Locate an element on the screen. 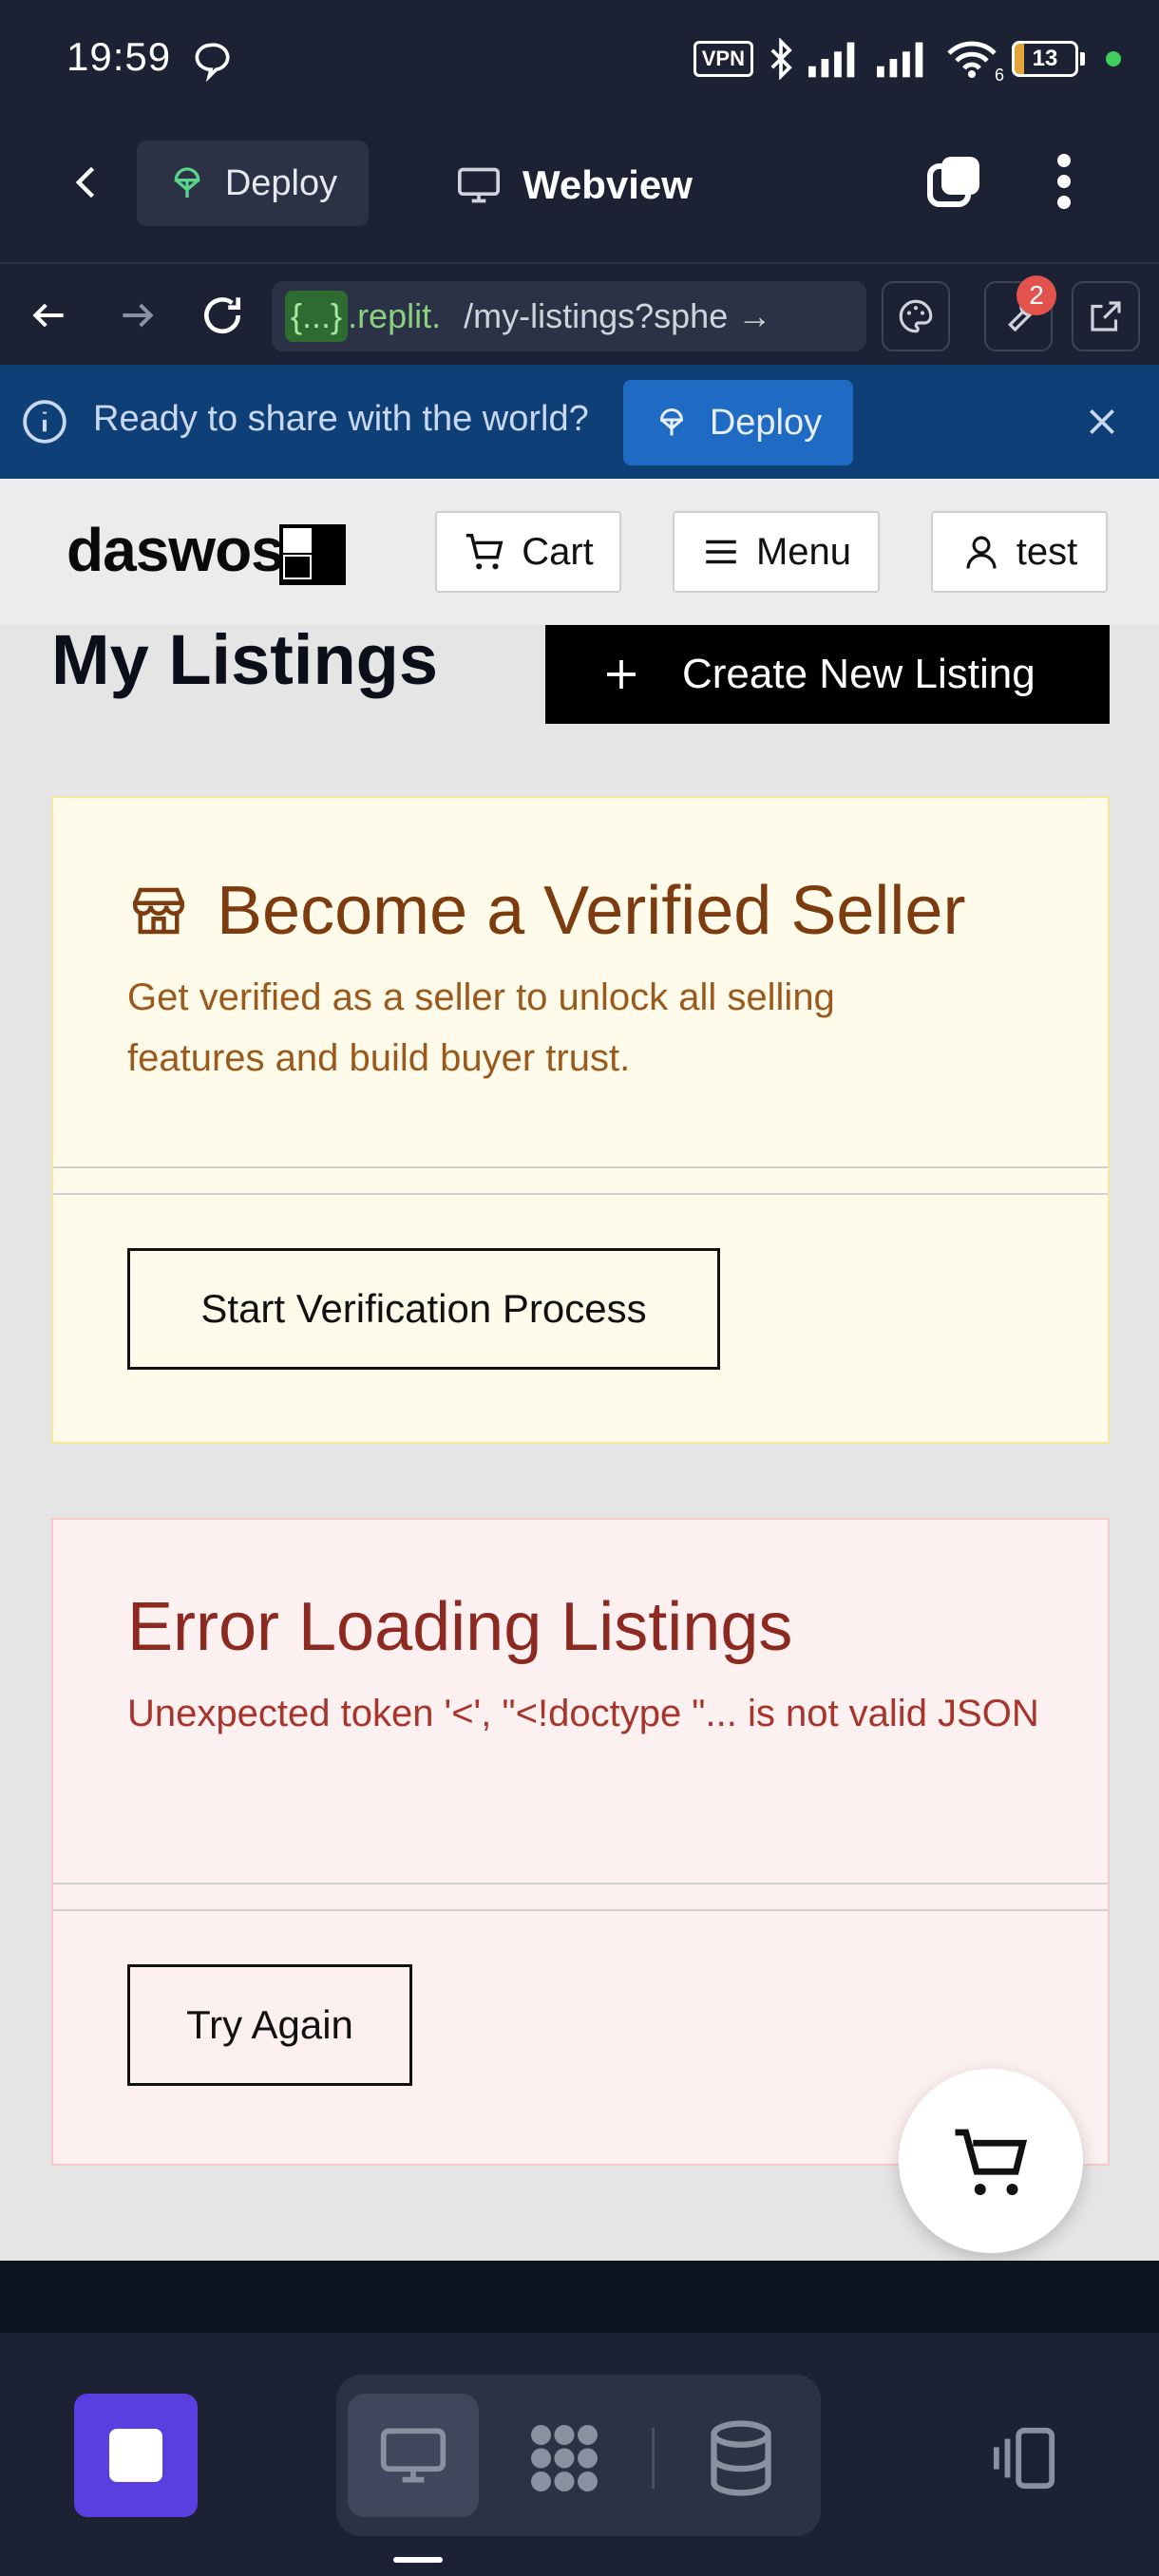 The width and height of the screenshot is (1159, 2576). status-icons: VPN 6 13 is located at coordinates (907, 61).